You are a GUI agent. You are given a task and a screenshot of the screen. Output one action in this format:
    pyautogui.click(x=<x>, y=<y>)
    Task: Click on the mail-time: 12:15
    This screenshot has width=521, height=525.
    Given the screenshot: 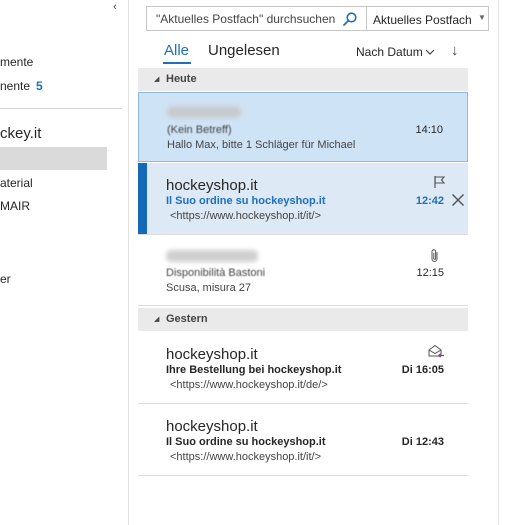 What is the action you would take?
    pyautogui.click(x=430, y=273)
    